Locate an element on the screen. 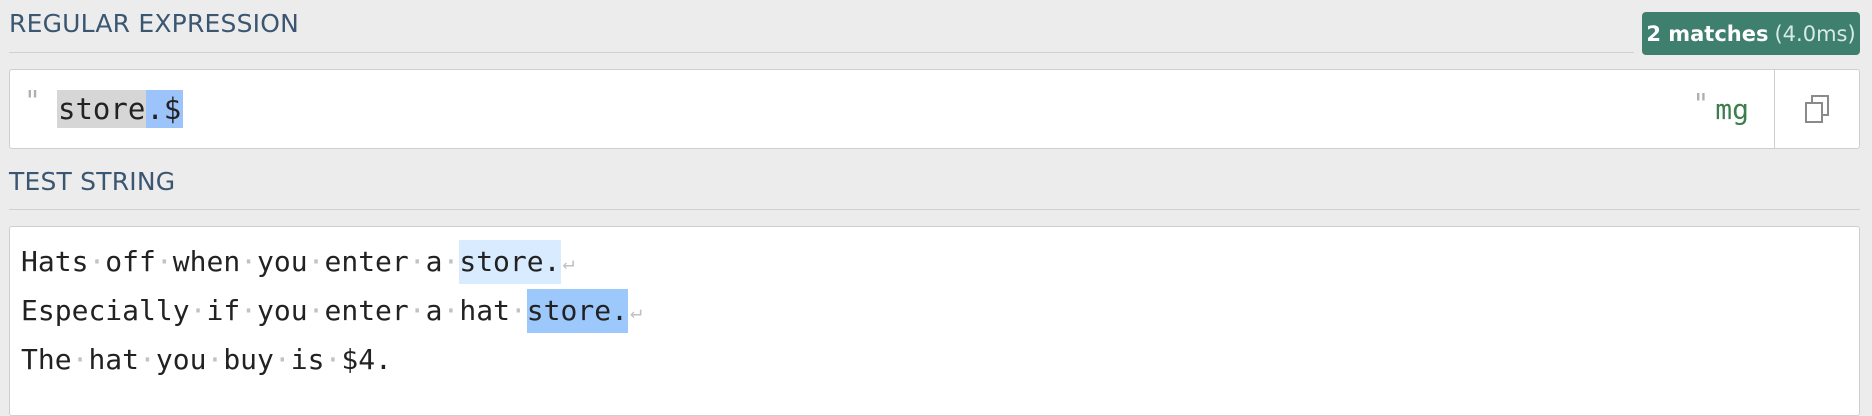  test-line-text: The·hat·you·buy·is·$4. is located at coordinates (206, 359).